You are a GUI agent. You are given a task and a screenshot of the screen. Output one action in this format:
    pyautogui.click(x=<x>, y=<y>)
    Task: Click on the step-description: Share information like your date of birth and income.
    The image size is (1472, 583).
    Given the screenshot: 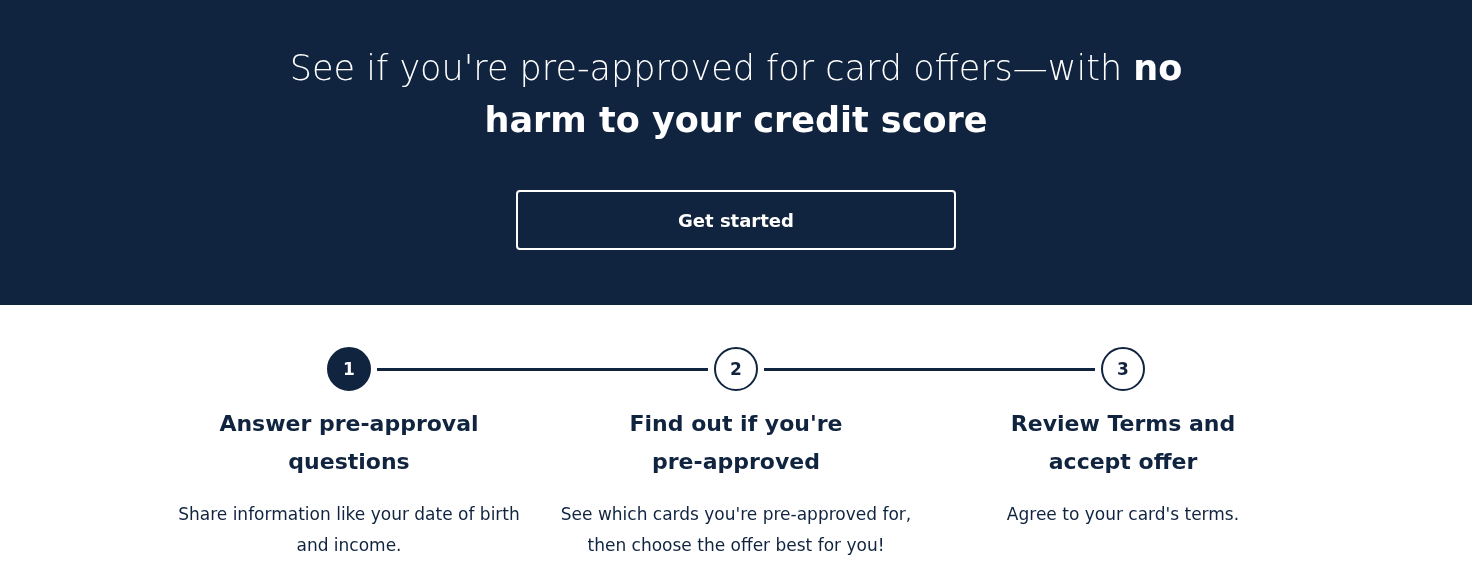 What is the action you would take?
    pyautogui.click(x=349, y=530)
    